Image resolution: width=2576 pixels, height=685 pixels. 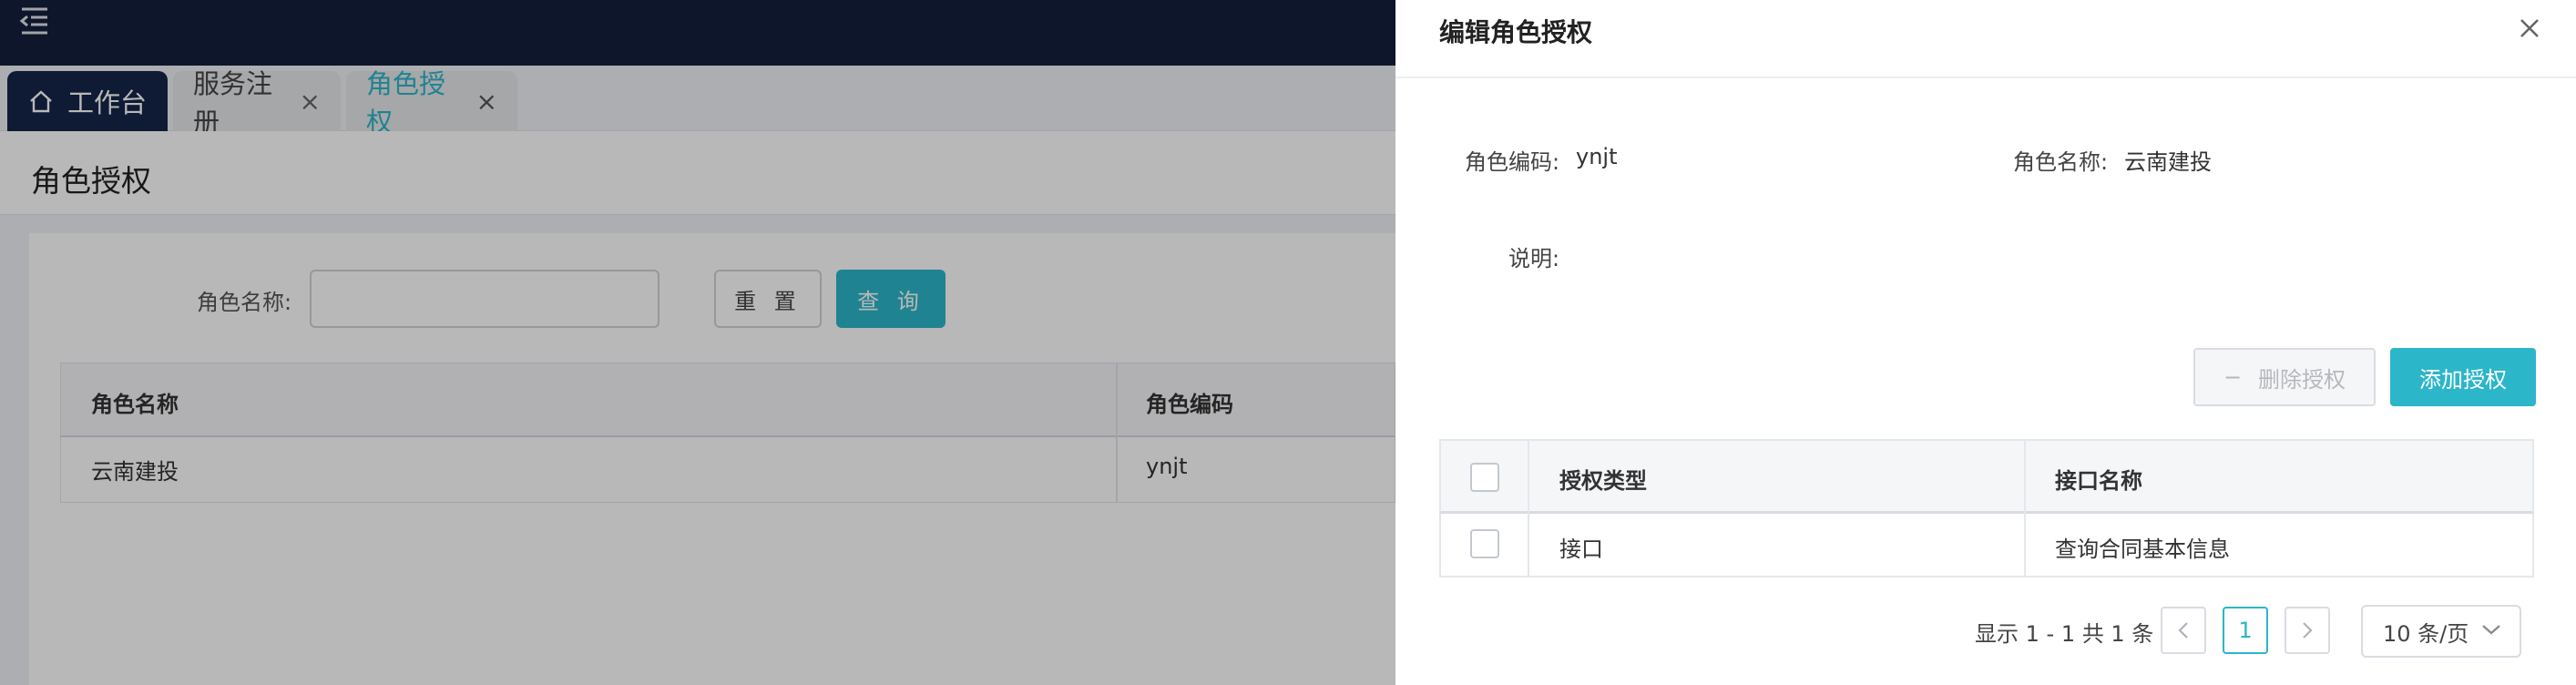 What do you see at coordinates (1603, 481) in the screenshot?
I see `column-header-auth-type: 授权类型` at bounding box center [1603, 481].